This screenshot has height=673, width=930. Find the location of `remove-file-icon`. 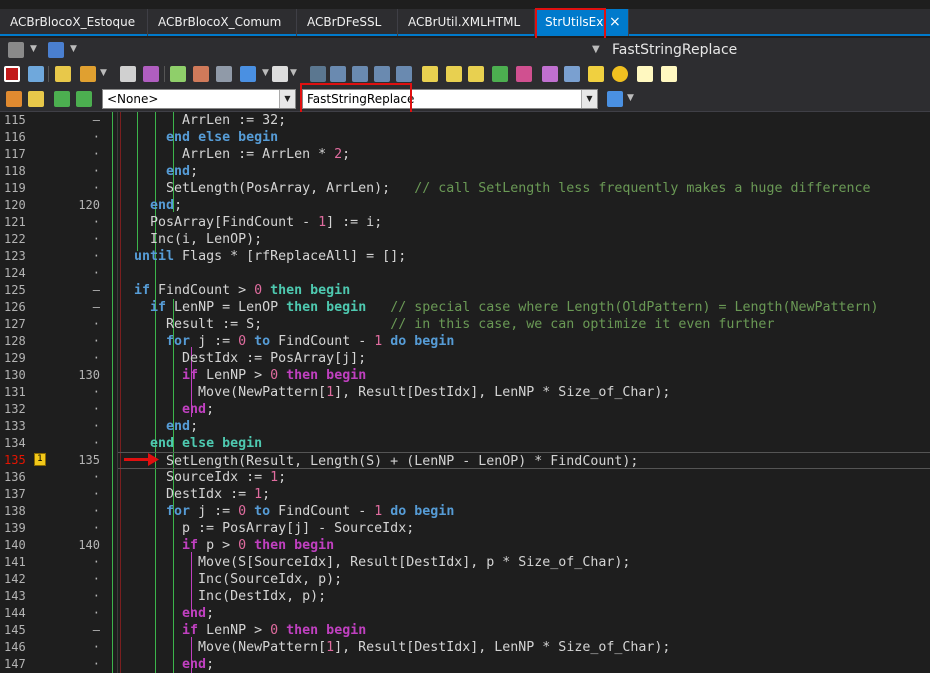

remove-file-icon is located at coordinates (201, 74).